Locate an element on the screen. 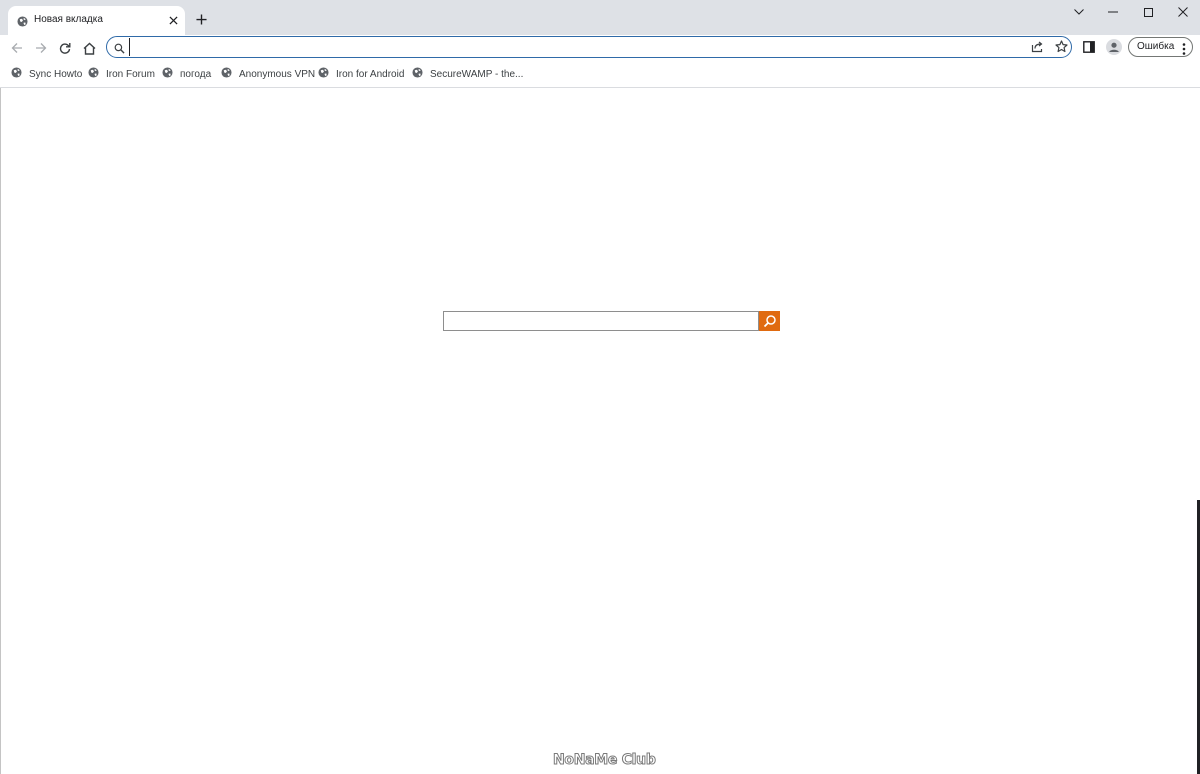 This screenshot has height=774, width=1200. watermark: NoNaMe Club is located at coordinates (605, 760).